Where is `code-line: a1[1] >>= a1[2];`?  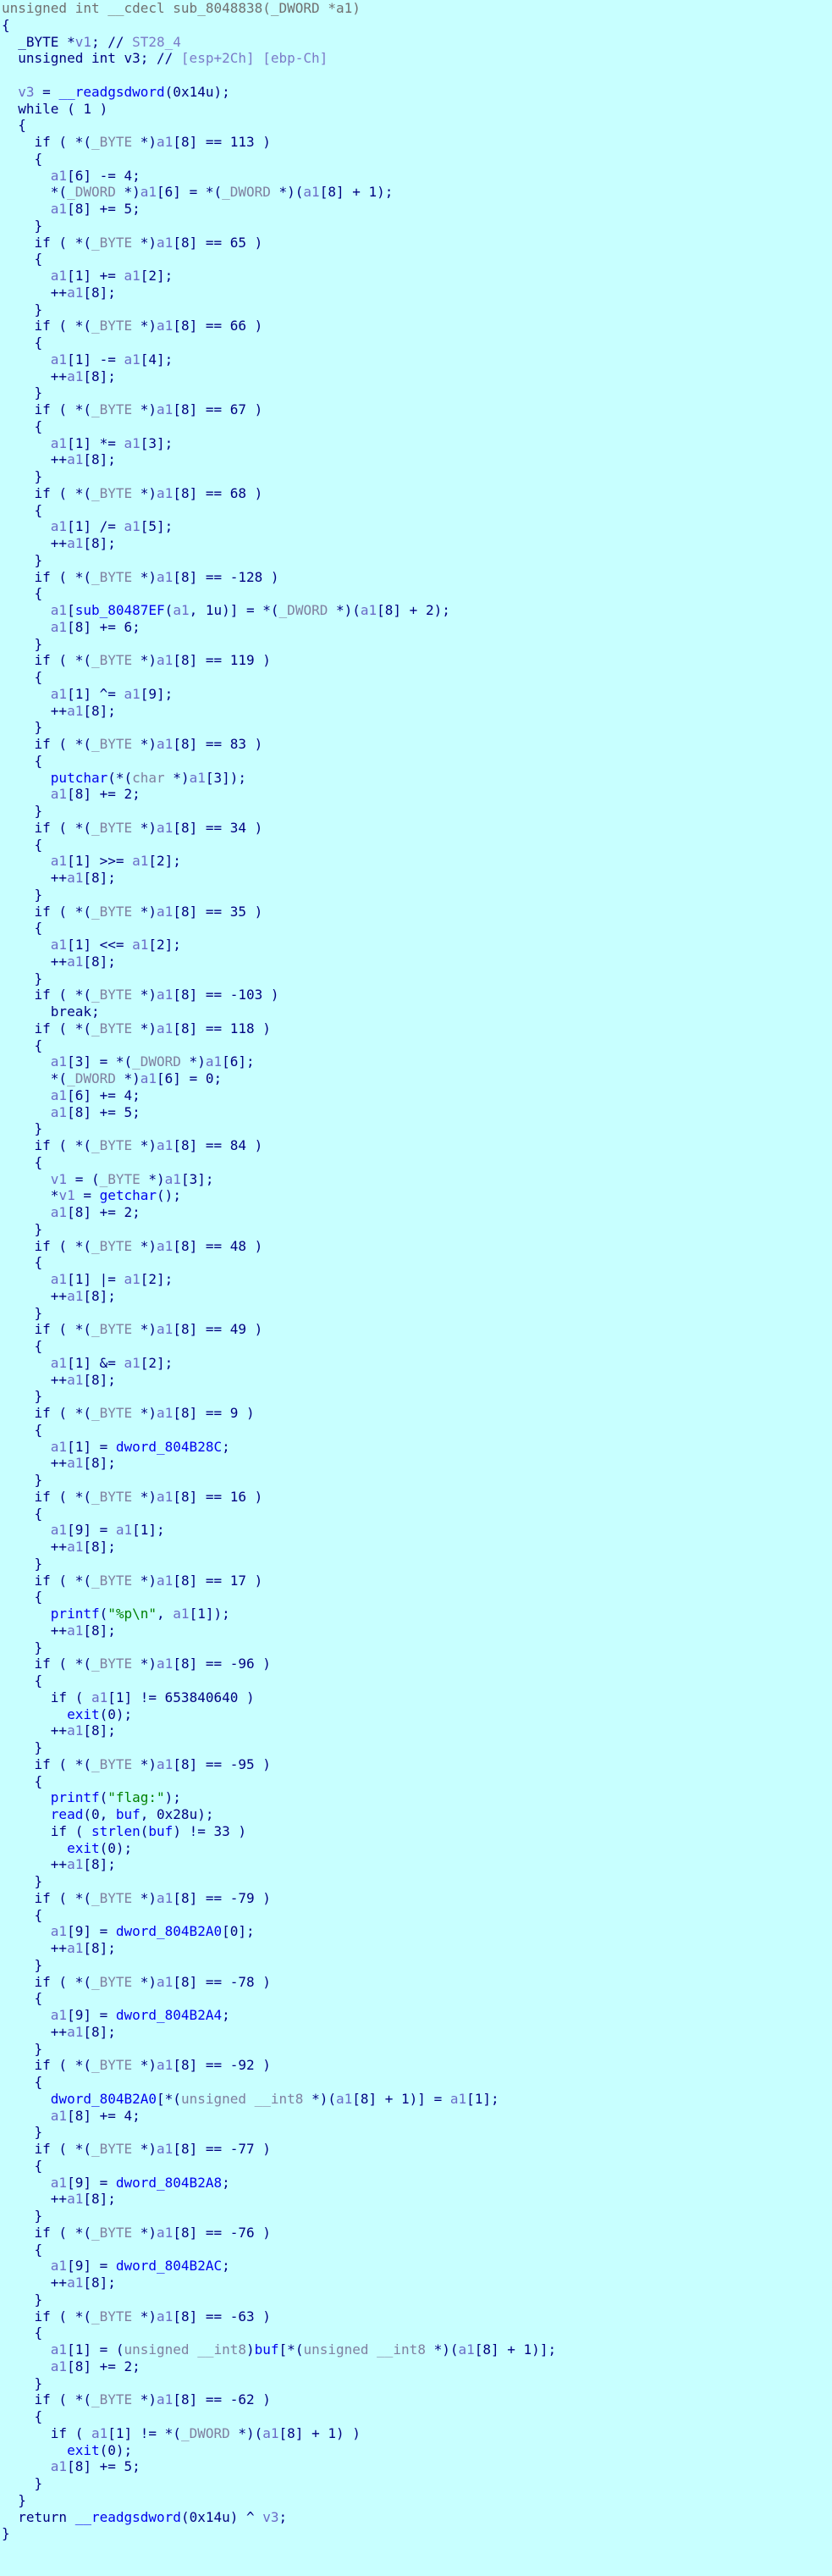 code-line: a1[1] >>= a1[2]; is located at coordinates (417, 861).